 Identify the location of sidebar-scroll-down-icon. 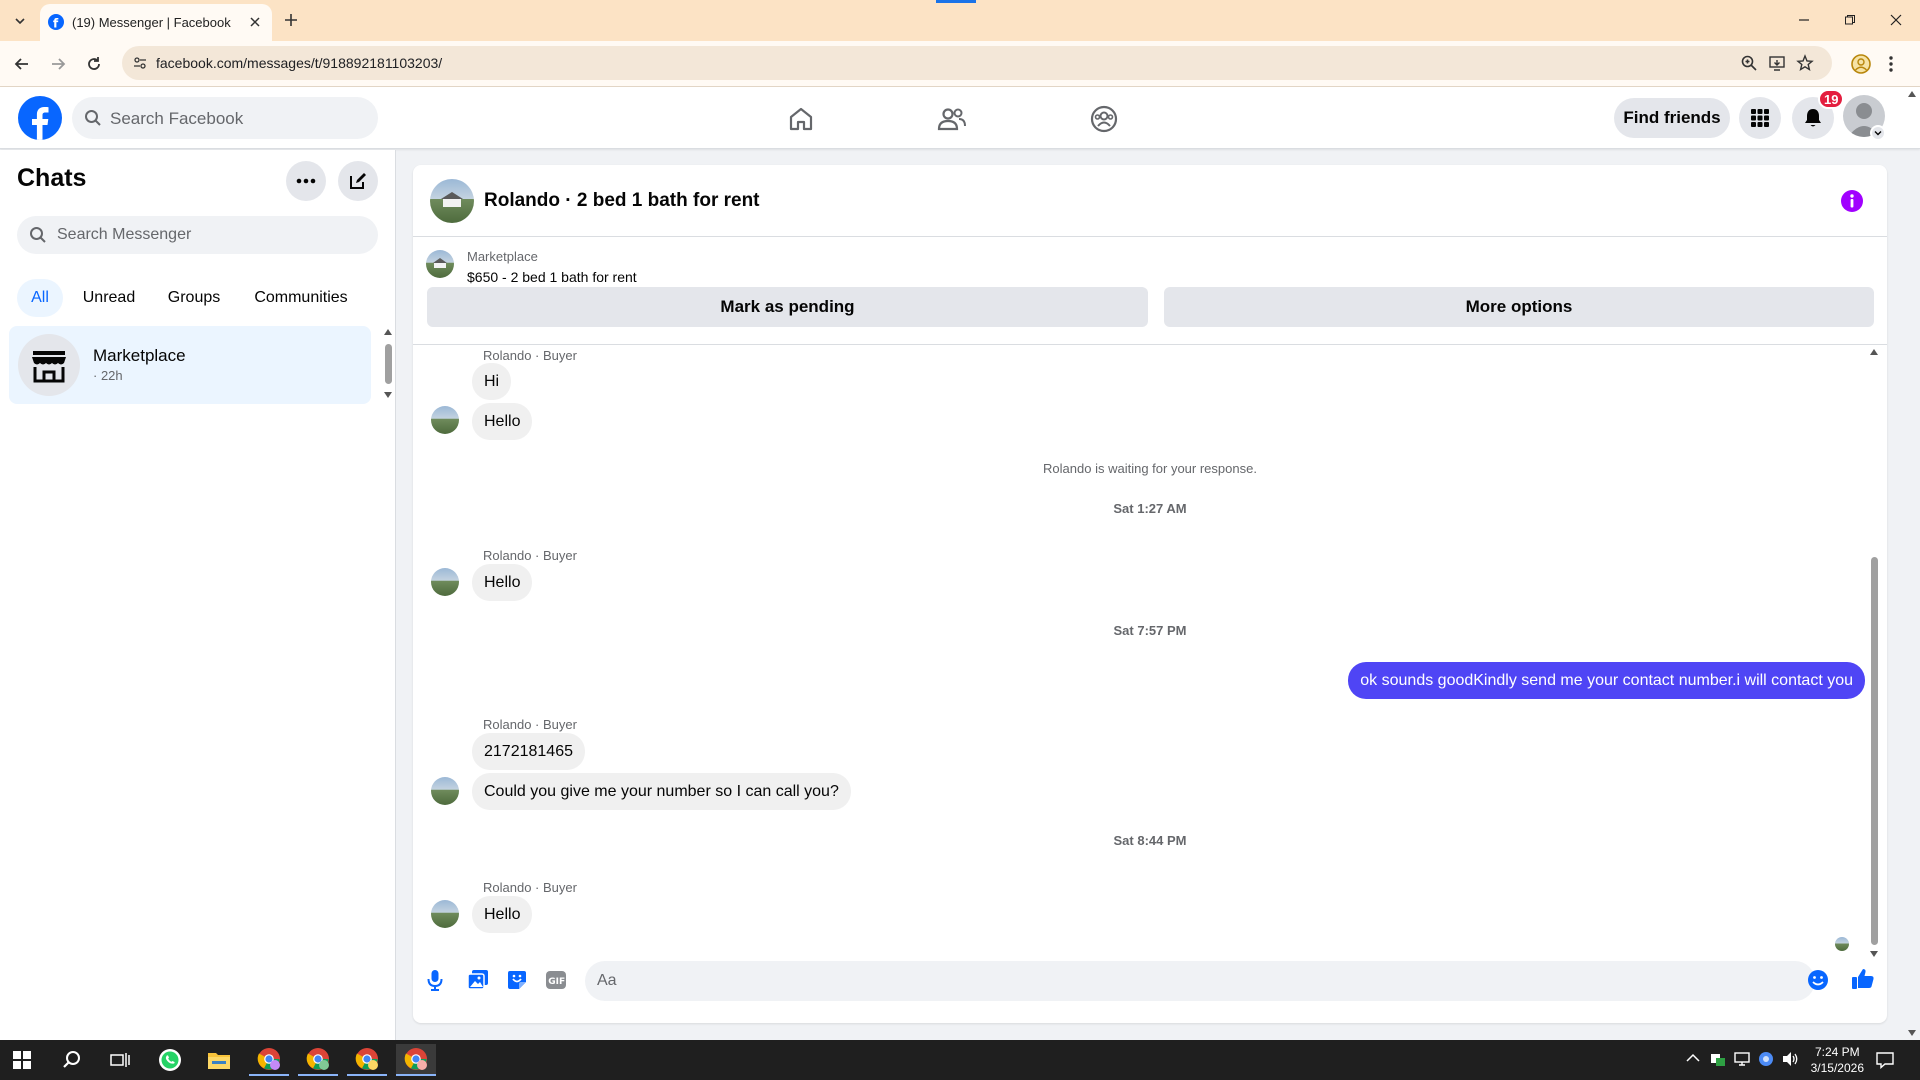
(388, 395).